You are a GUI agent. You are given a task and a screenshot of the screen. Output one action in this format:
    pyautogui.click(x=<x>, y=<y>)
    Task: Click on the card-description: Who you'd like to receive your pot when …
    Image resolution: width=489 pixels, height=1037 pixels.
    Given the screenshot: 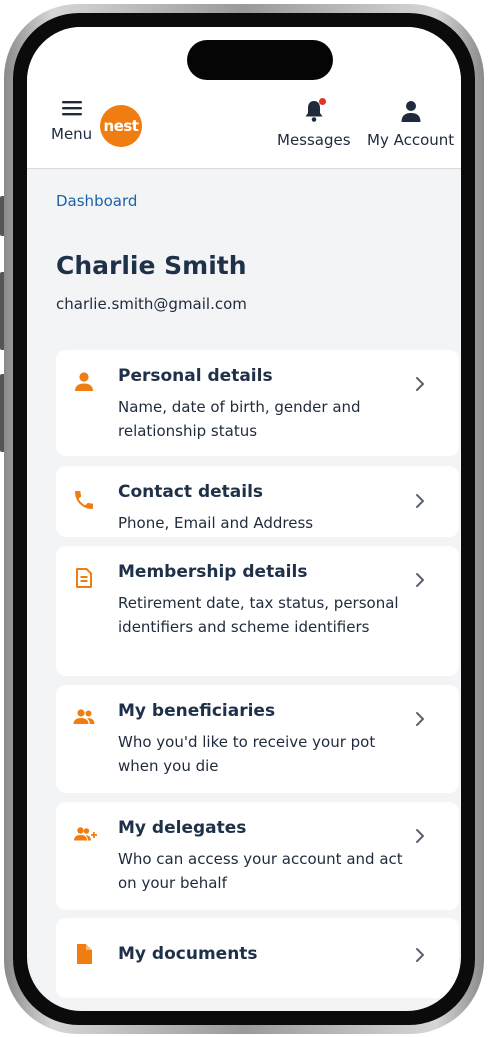 What is the action you would take?
    pyautogui.click(x=247, y=754)
    